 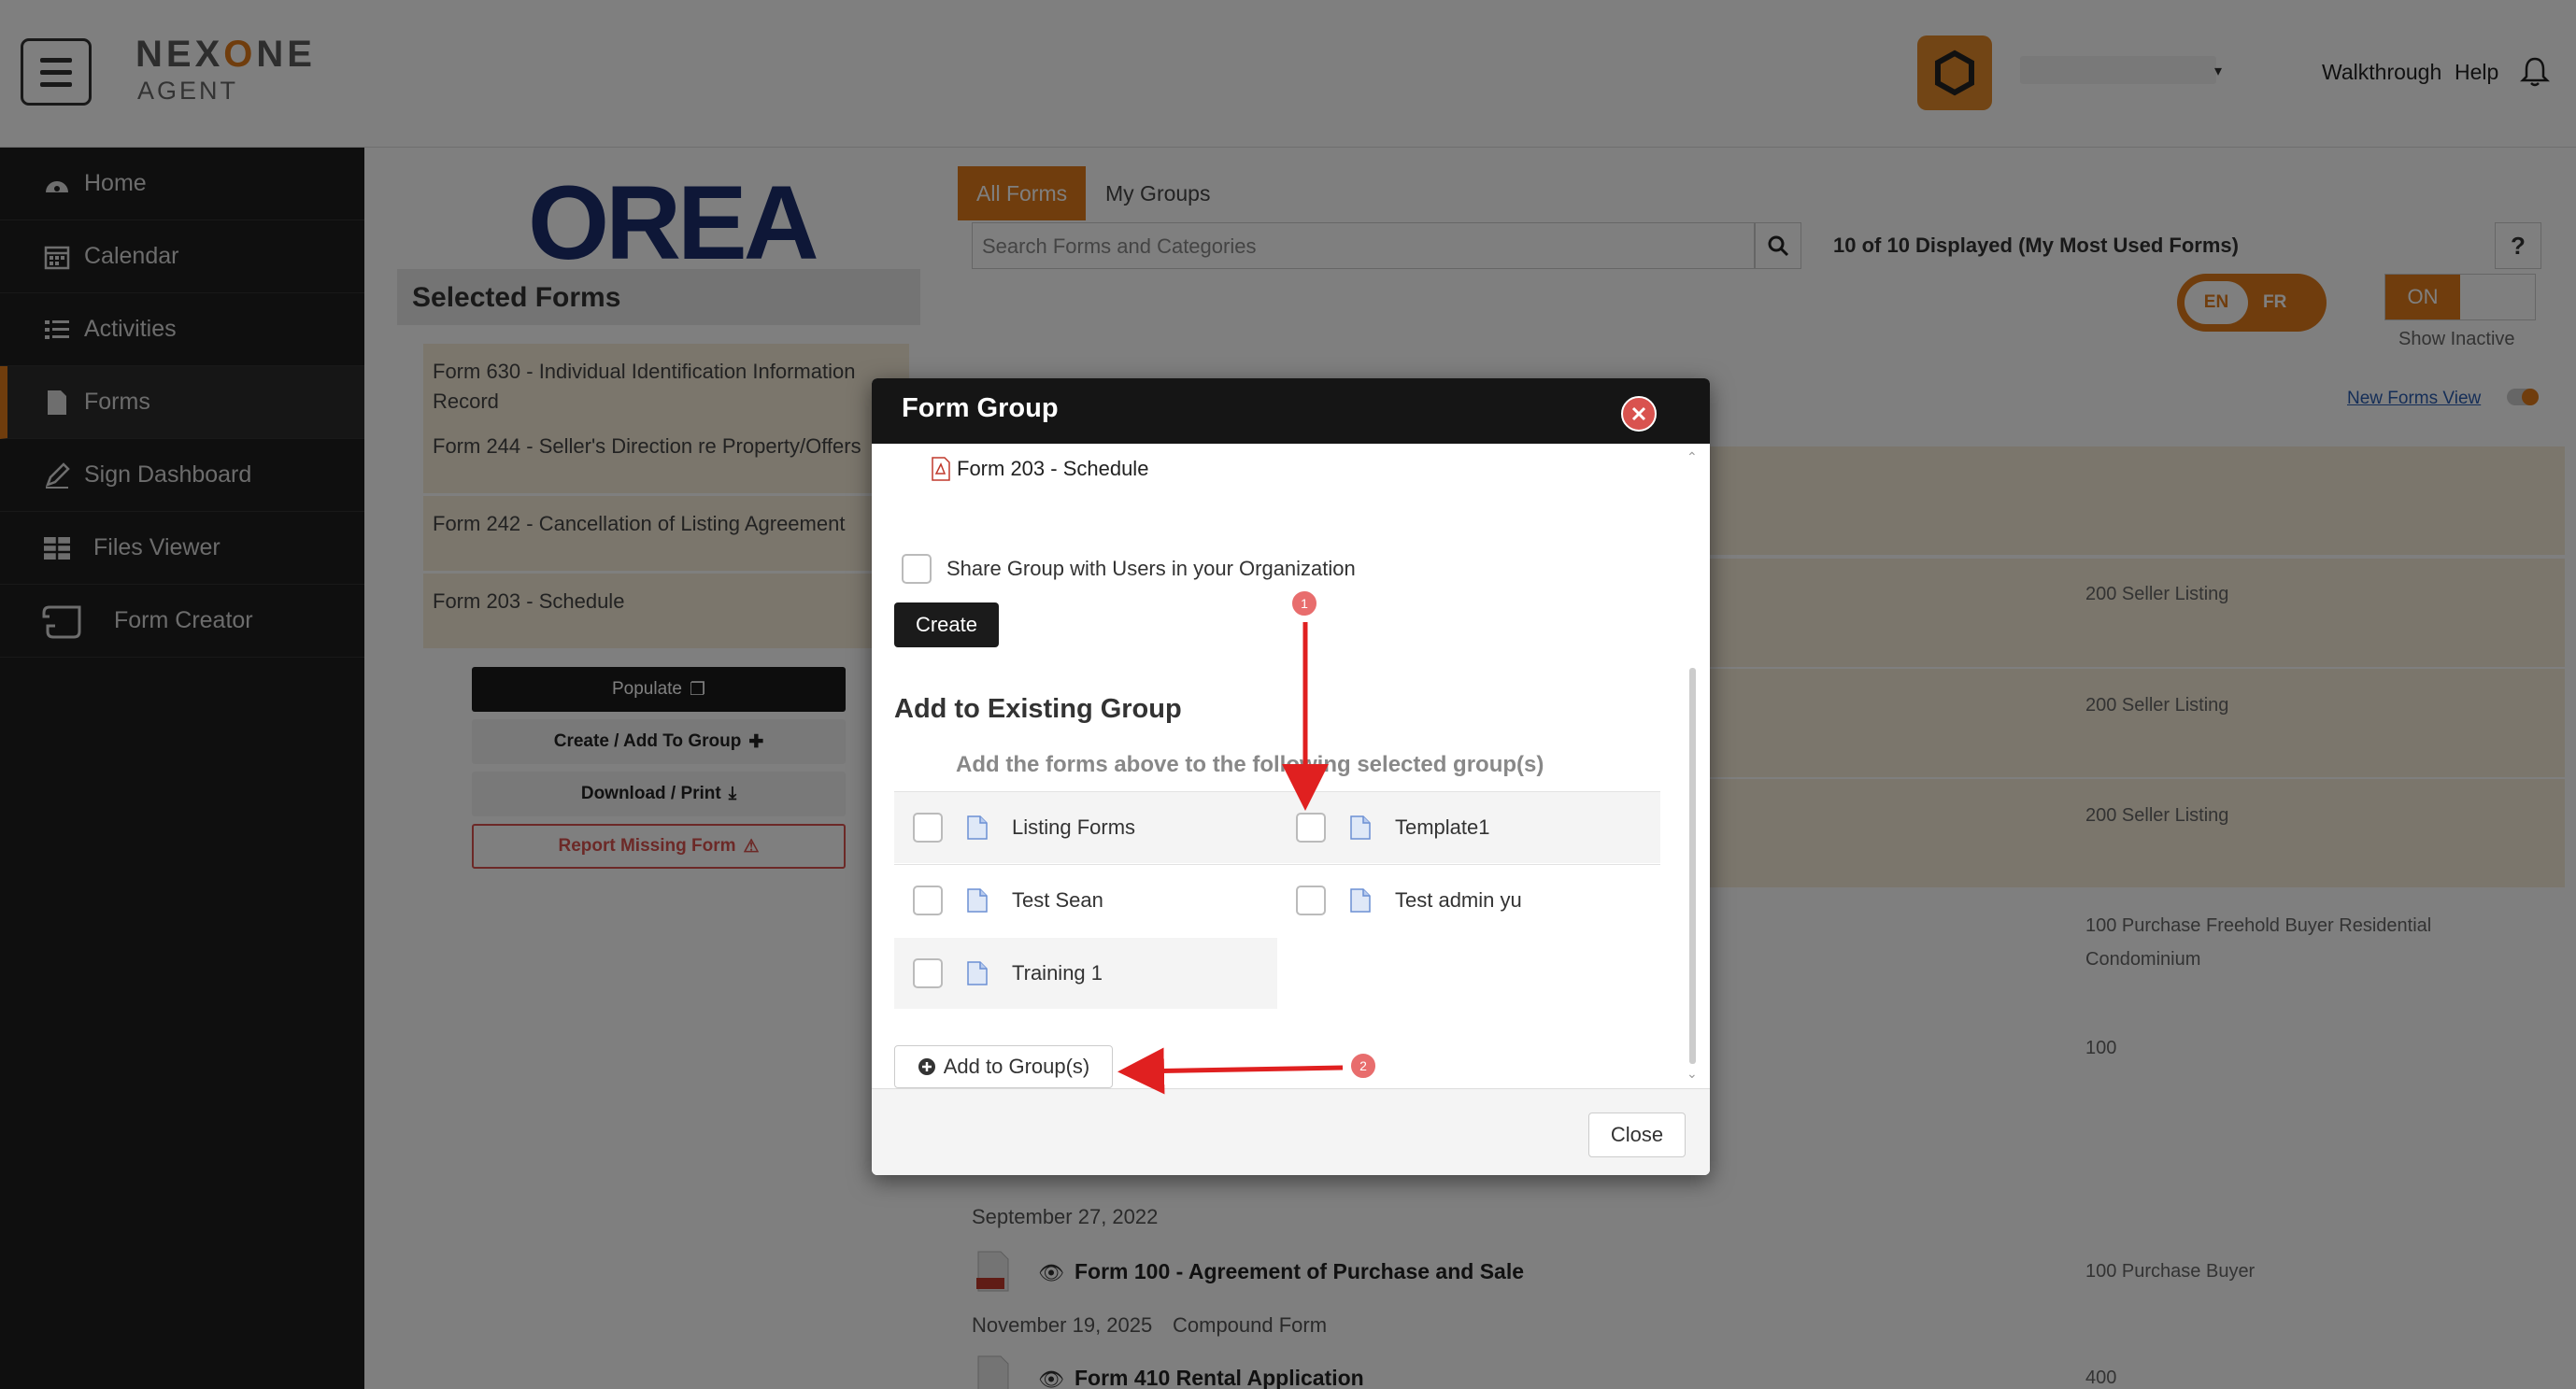 I want to click on annotation-layer, so click(x=1231, y=858).